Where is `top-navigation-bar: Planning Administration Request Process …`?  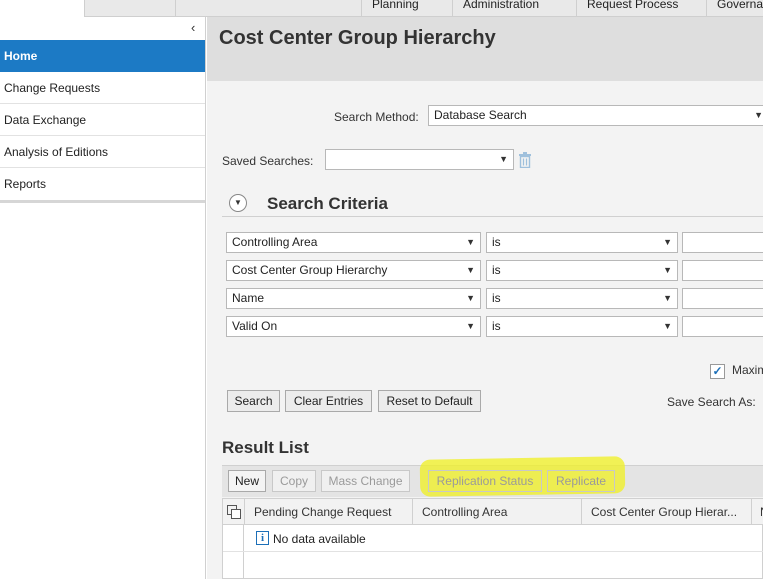 top-navigation-bar: Planning Administration Request Process … is located at coordinates (381, 8).